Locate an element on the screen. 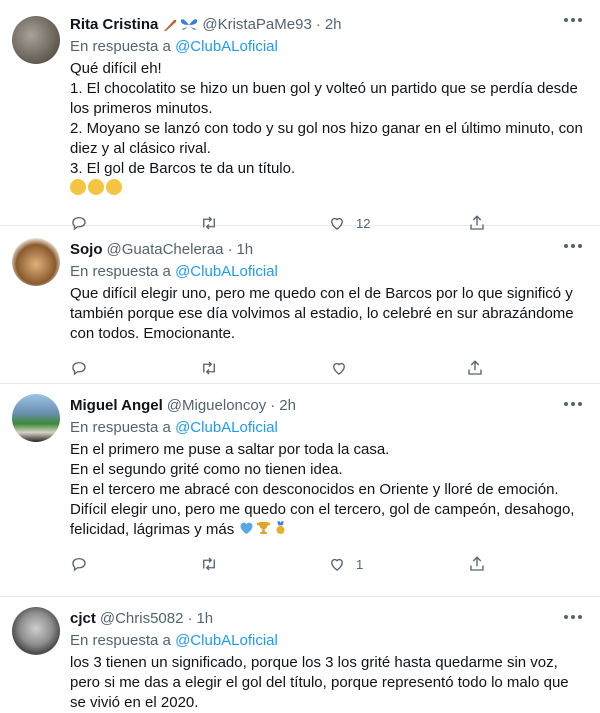  medal-icon is located at coordinates (280, 527).